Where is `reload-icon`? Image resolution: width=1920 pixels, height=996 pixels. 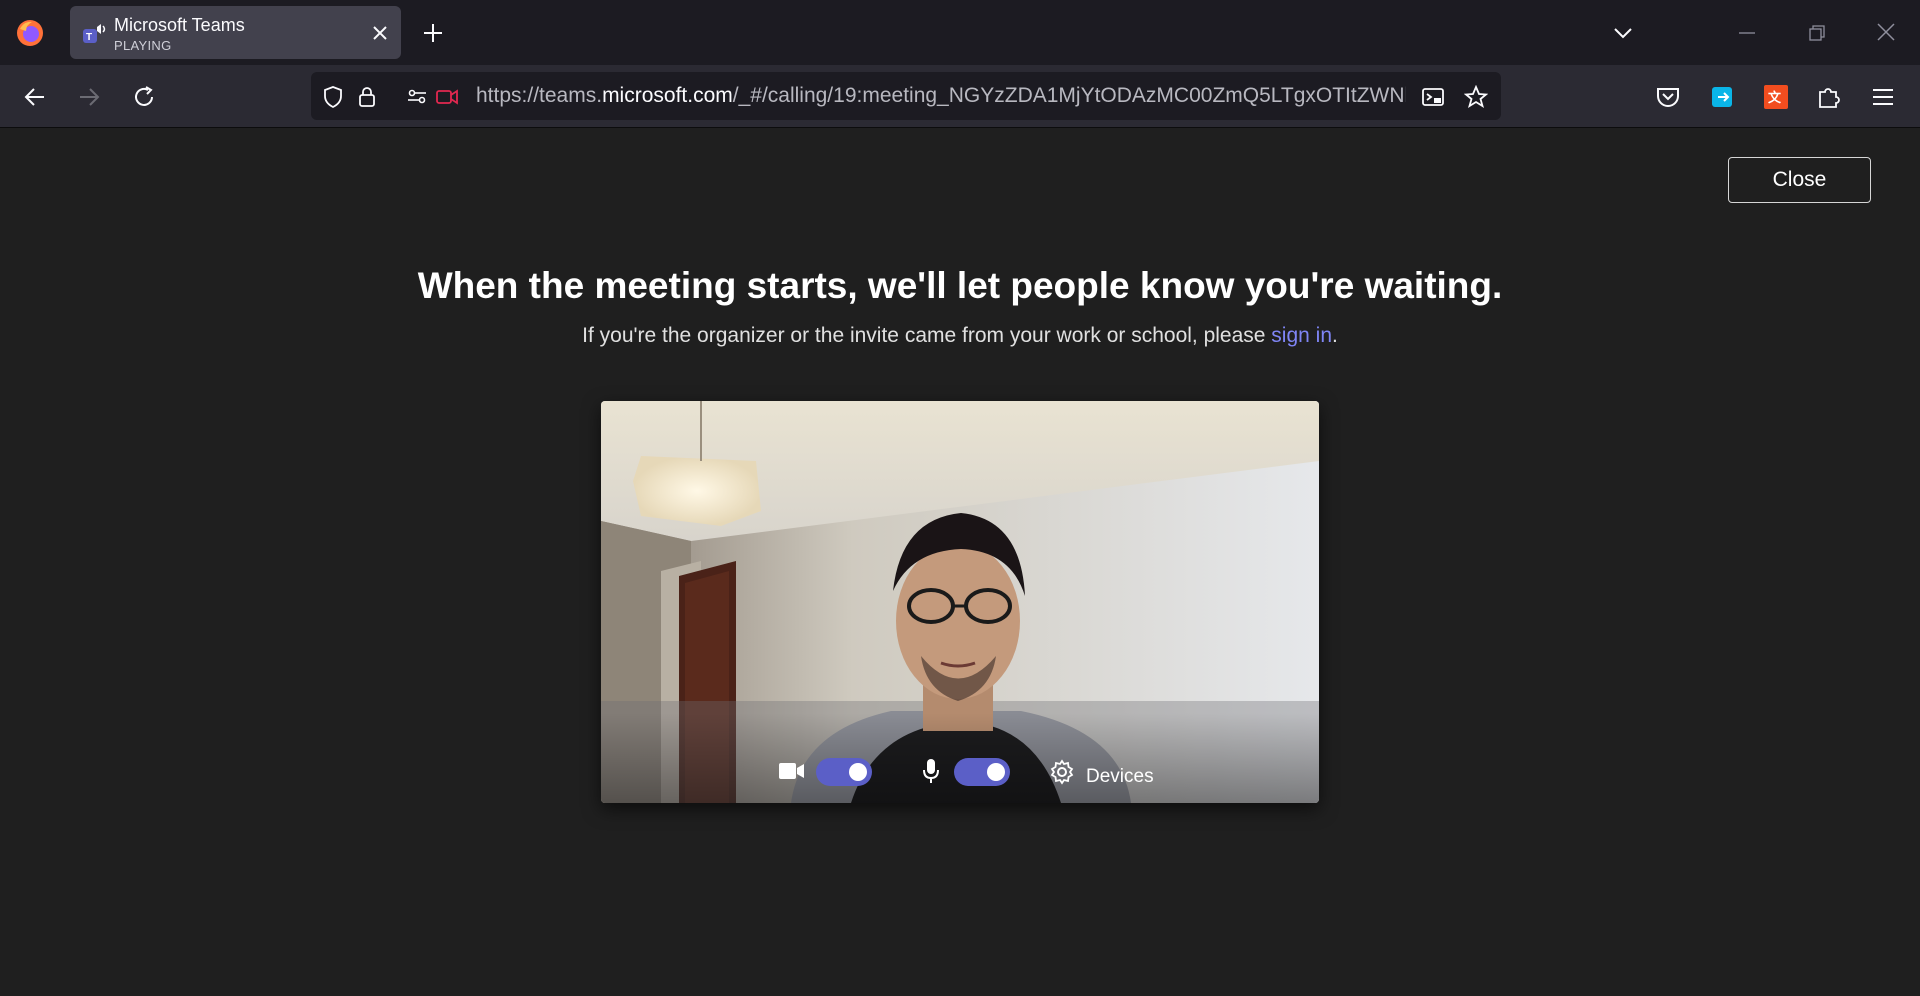 reload-icon is located at coordinates (144, 97).